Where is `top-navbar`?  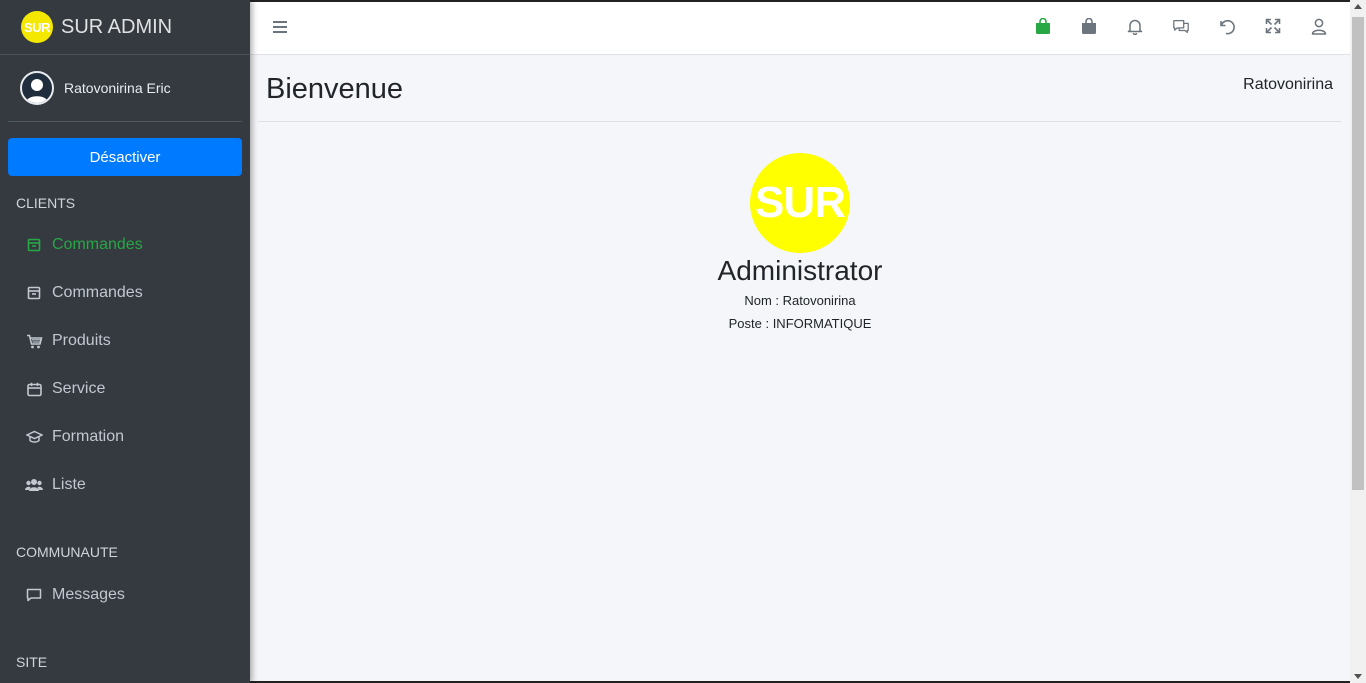
top-navbar is located at coordinates (800, 27).